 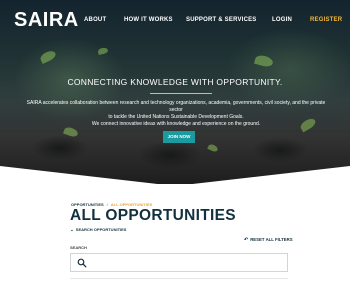 What do you see at coordinates (221, 20) in the screenshot?
I see `nav-support-services: SUPPORT & SERVICES` at bounding box center [221, 20].